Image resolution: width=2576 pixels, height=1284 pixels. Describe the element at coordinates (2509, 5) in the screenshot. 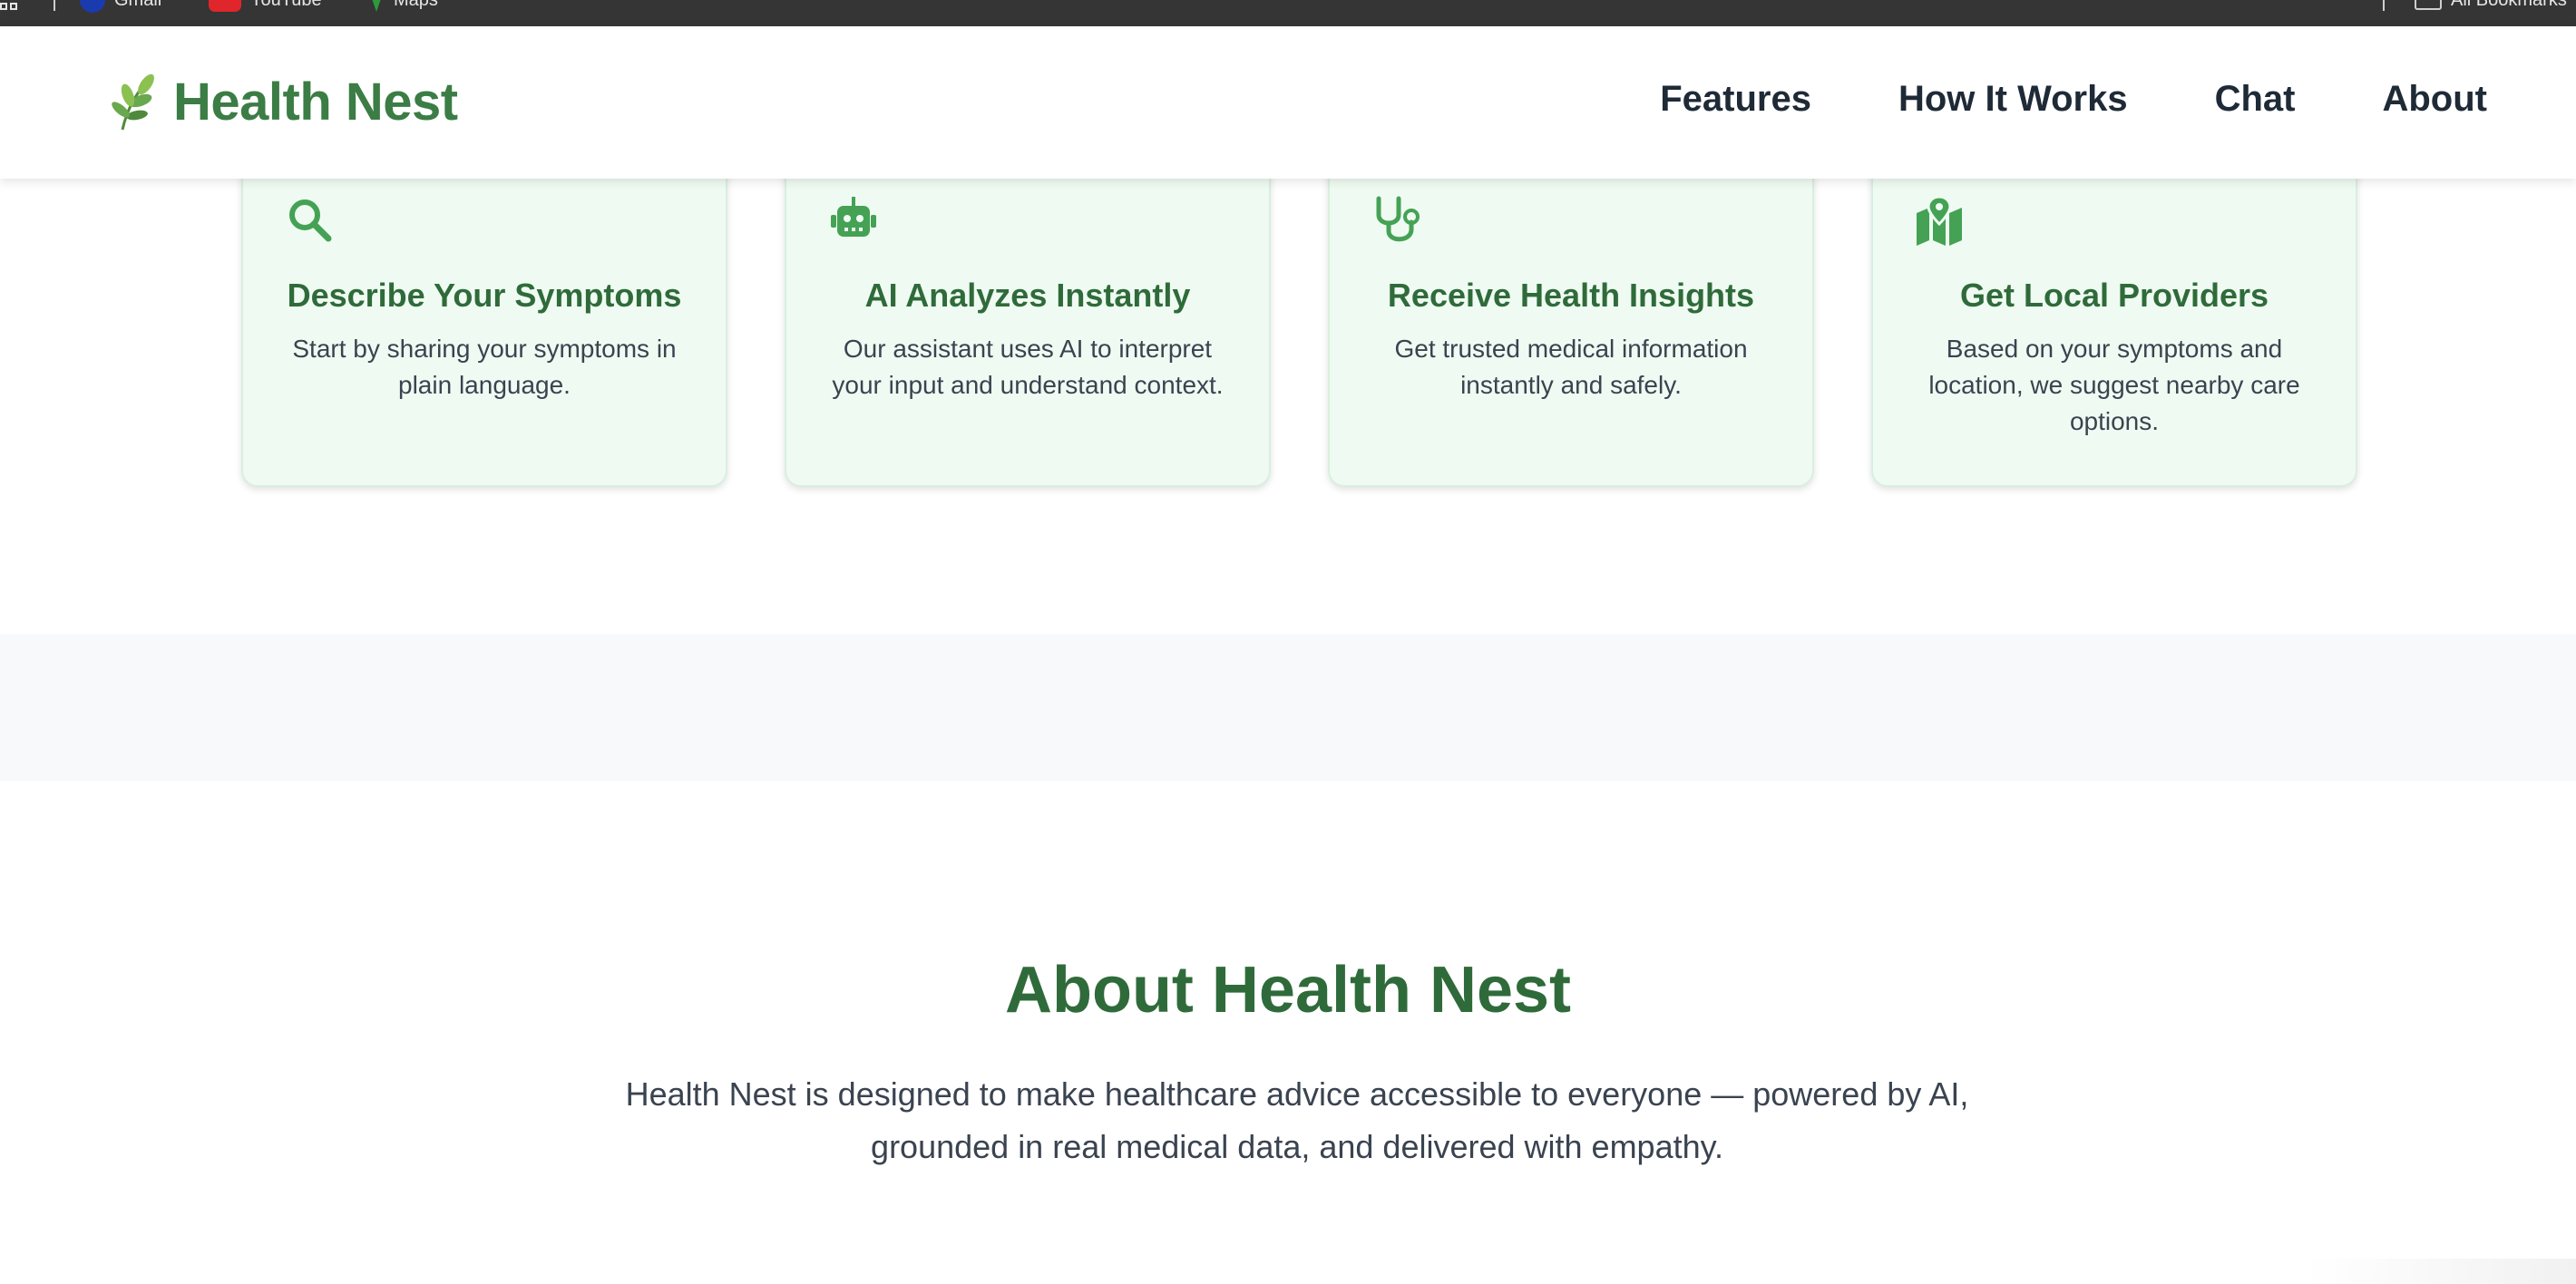

I see `all-bookmarks-label: All Bookmarks` at that location.